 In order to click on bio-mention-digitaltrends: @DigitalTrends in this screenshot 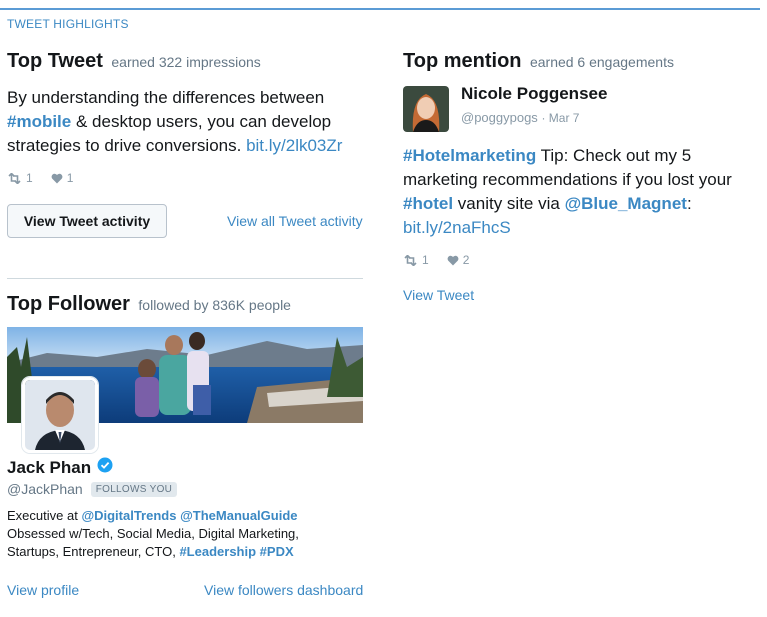, I will do `click(128, 515)`.